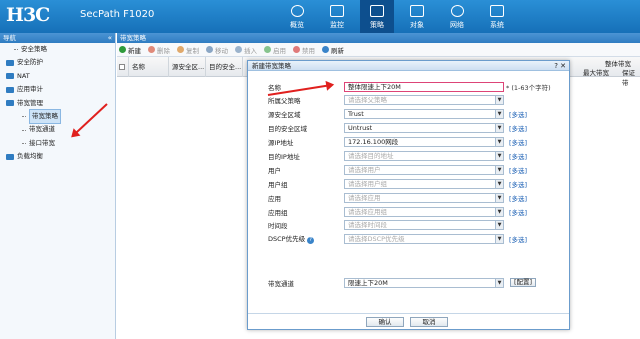  I want to click on field-value: 请选择DSCP优先级, so click(376, 238).